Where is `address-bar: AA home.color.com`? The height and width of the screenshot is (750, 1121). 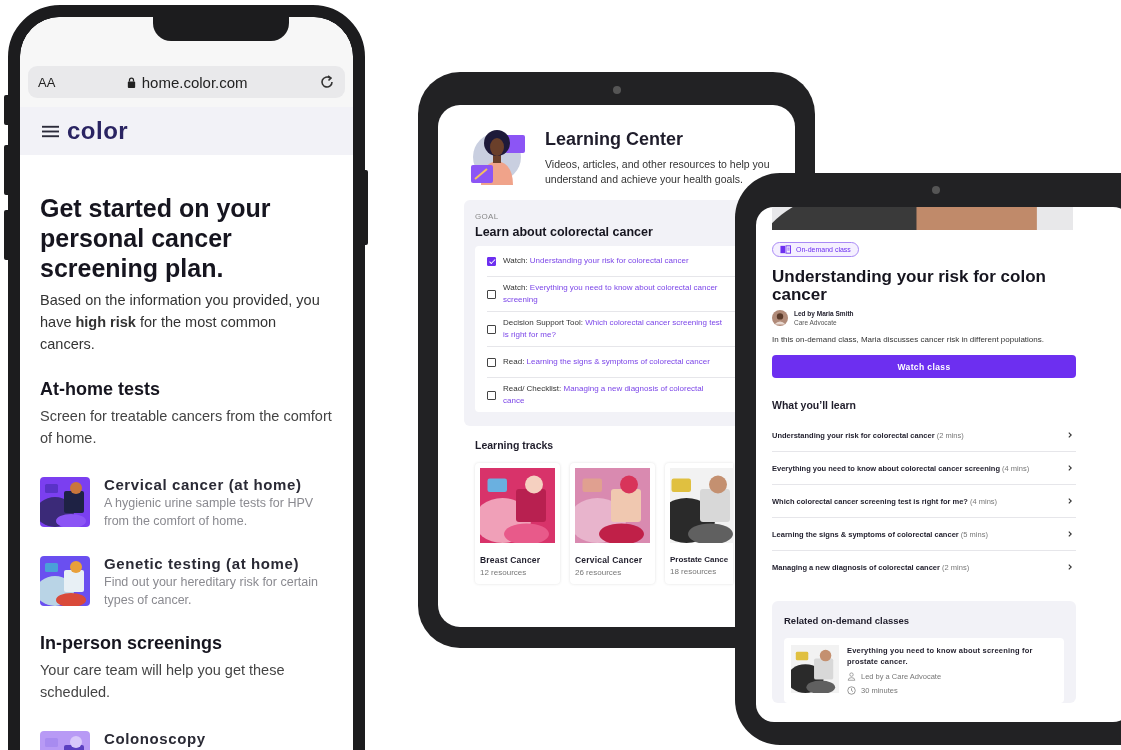 address-bar: AA home.color.com is located at coordinates (186, 82).